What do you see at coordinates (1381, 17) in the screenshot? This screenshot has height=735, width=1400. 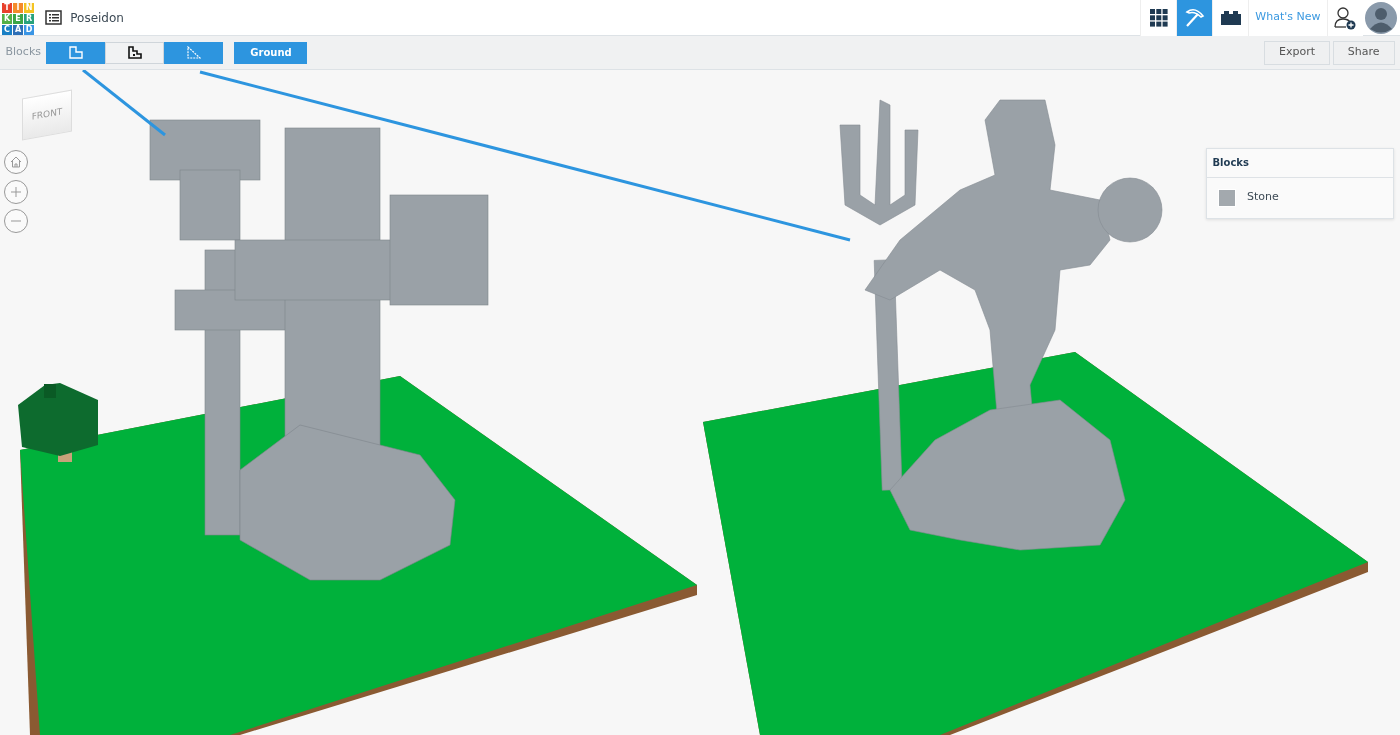 I see `avatar-icon` at bounding box center [1381, 17].